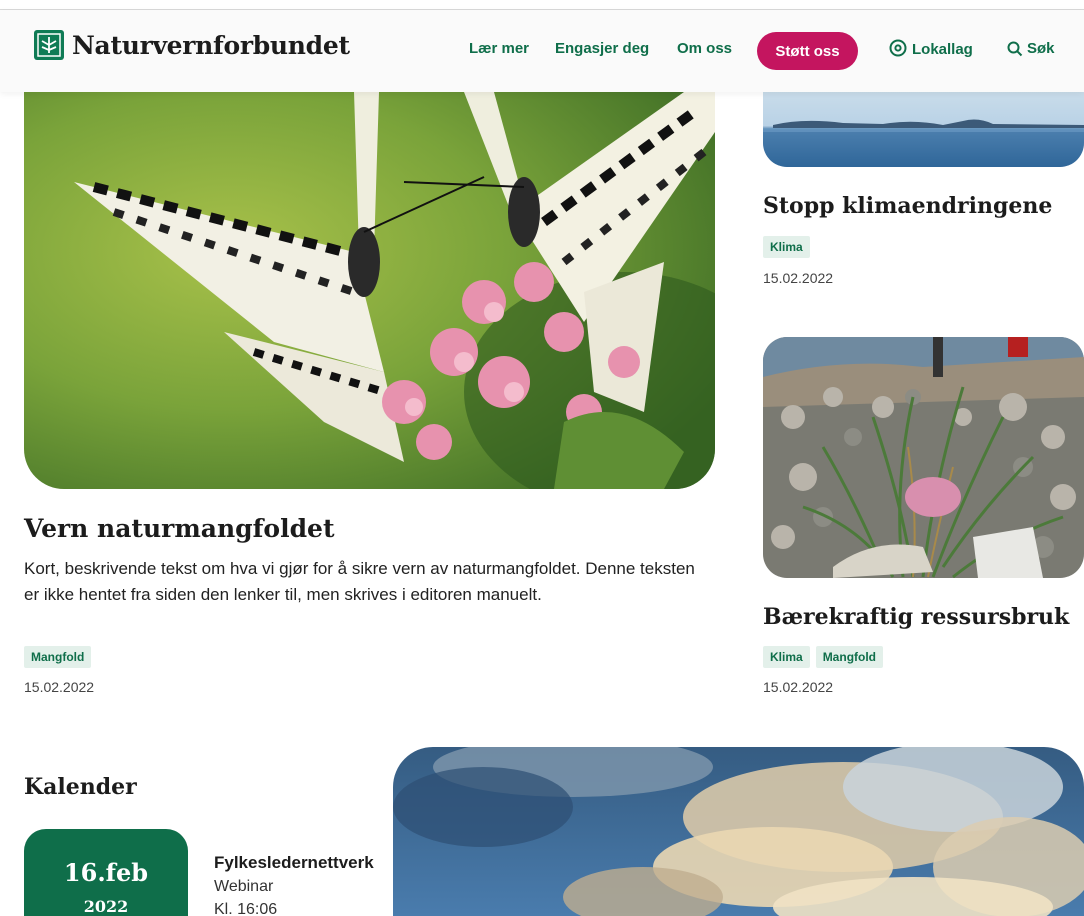 This screenshot has width=1084, height=916. Describe the element at coordinates (80, 787) in the screenshot. I see `calendar-heading: Kalender` at that location.